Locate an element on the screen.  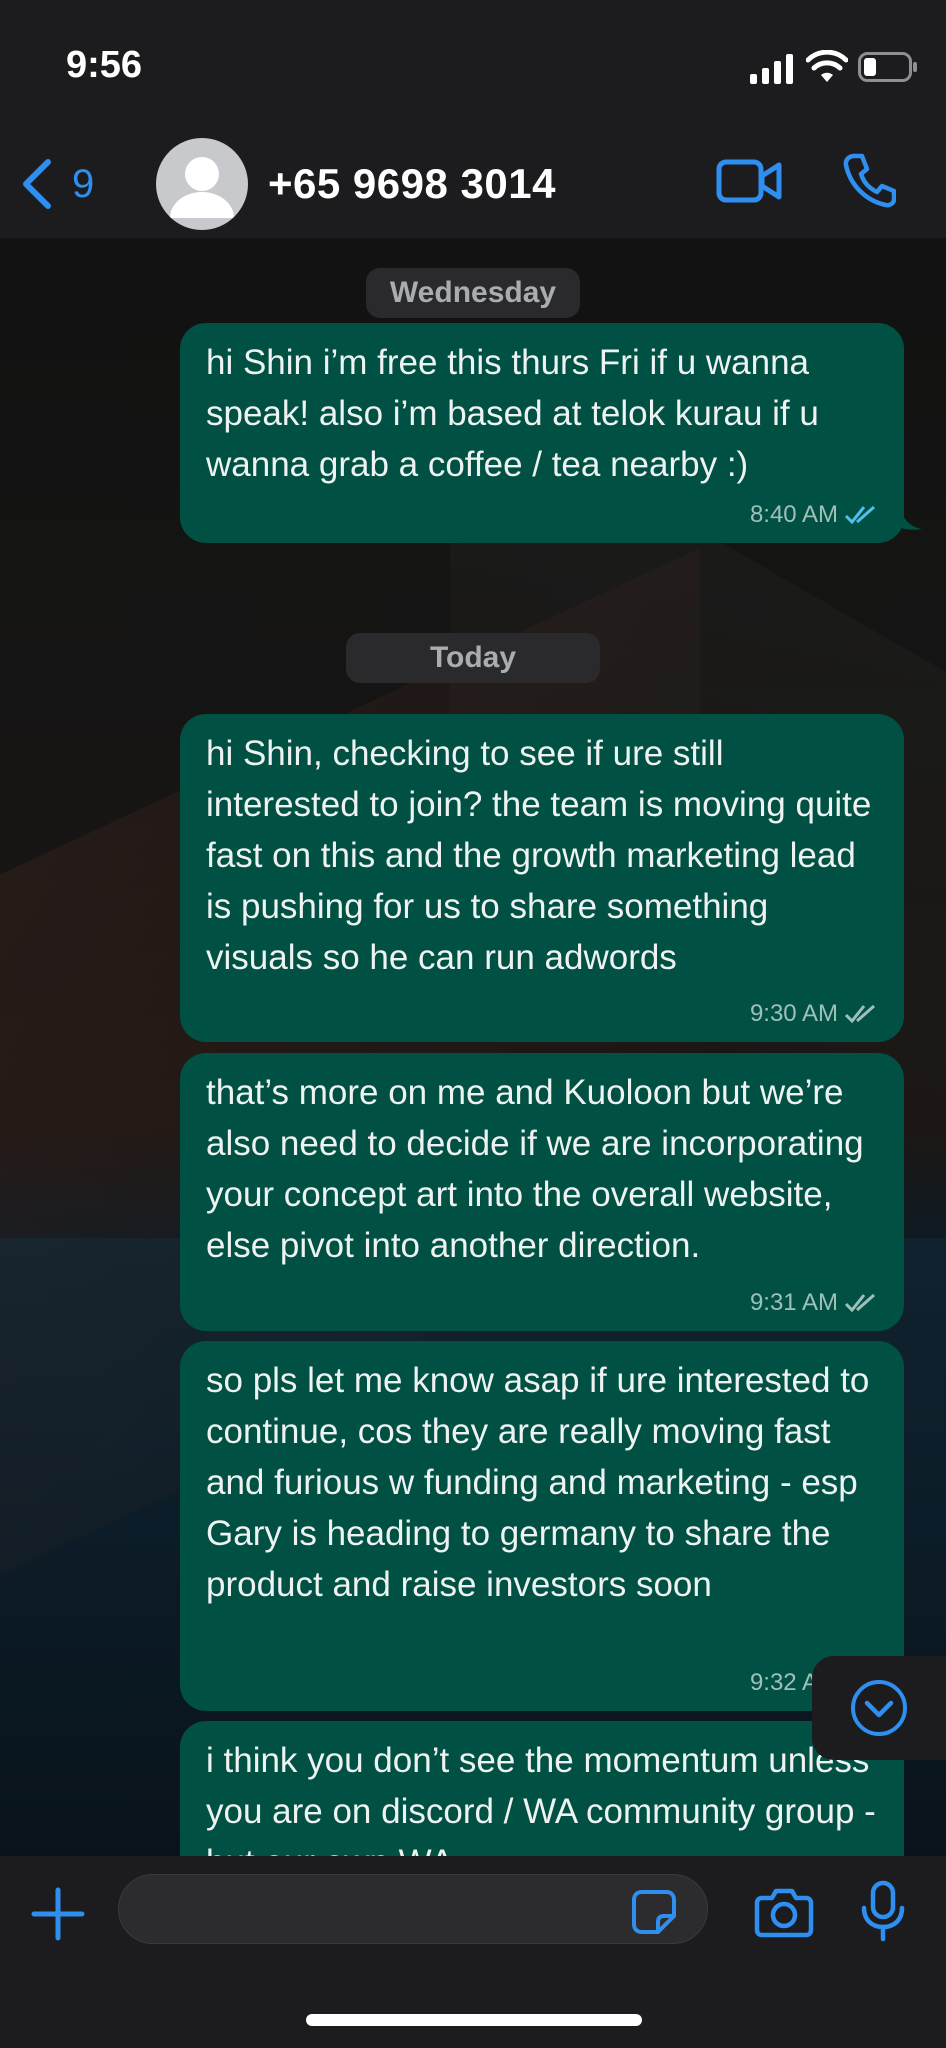
date-separator-label: Wednesday is located at coordinates (473, 293).